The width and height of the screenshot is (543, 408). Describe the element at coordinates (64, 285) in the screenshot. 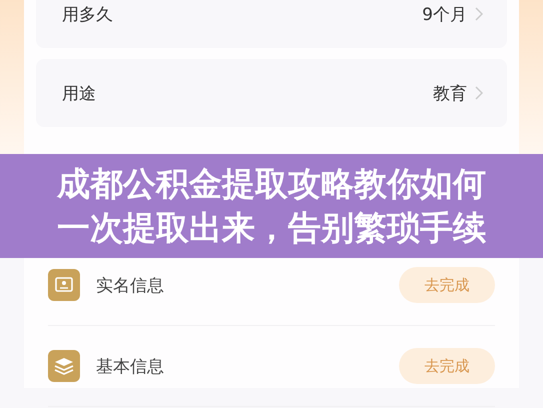

I see `id-card-icon` at that location.